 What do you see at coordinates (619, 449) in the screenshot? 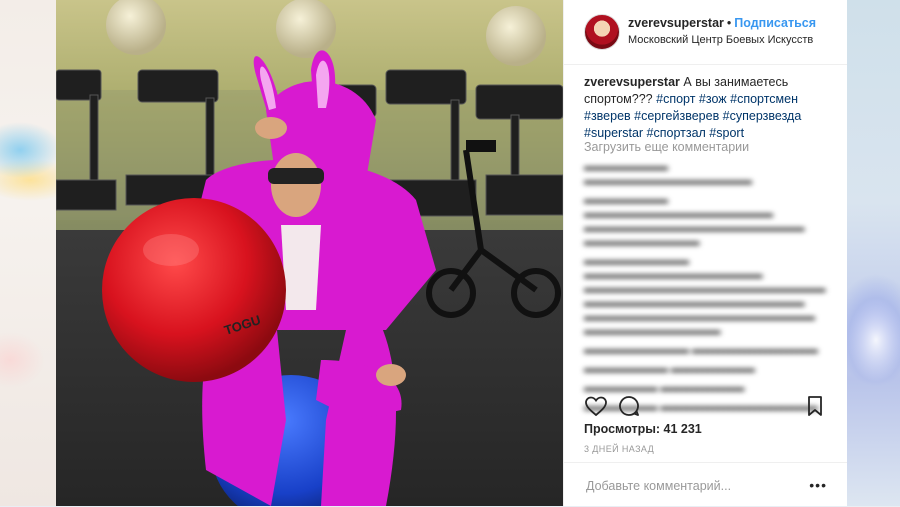
I see `post-date: 3 ДНЕЙ НАЗАД` at bounding box center [619, 449].